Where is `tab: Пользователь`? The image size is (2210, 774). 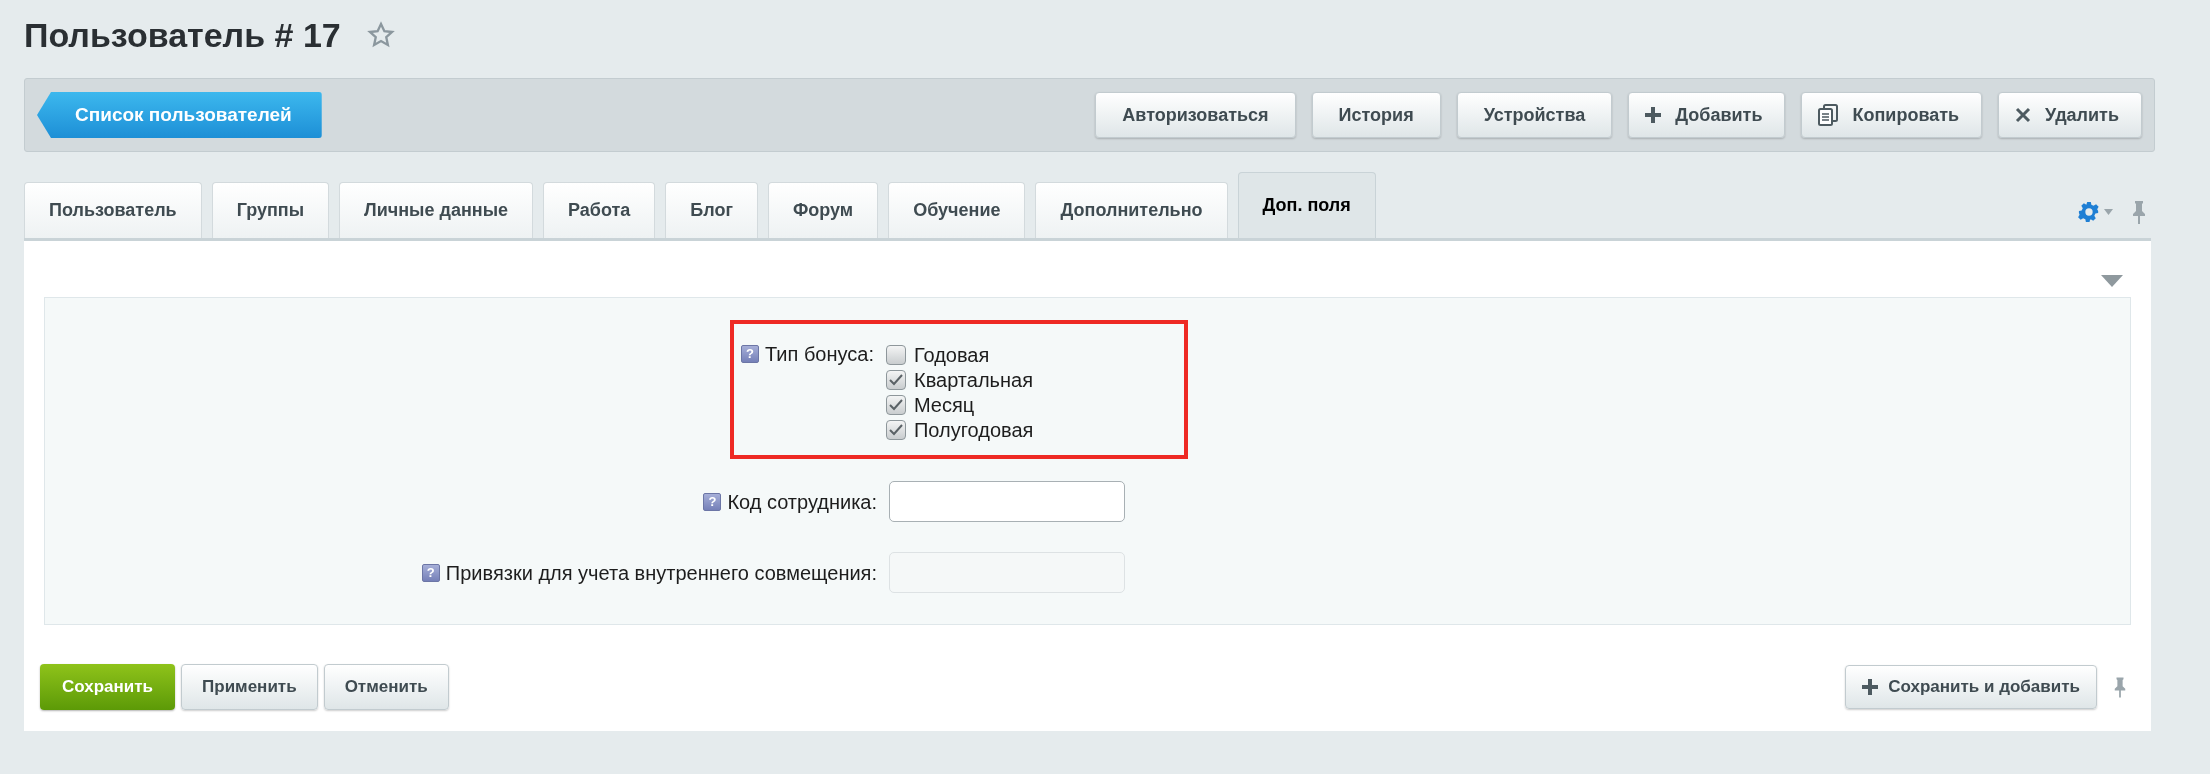 tab: Пользователь is located at coordinates (113, 210).